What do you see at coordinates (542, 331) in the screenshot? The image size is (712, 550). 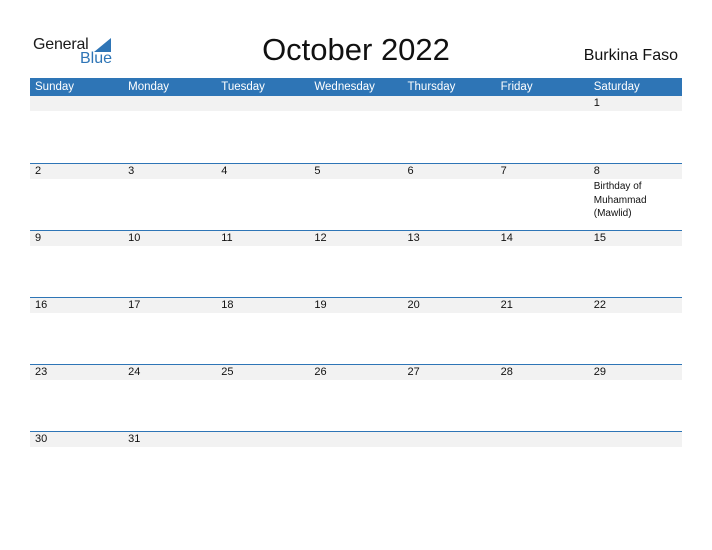 I see `day-cell: 21` at bounding box center [542, 331].